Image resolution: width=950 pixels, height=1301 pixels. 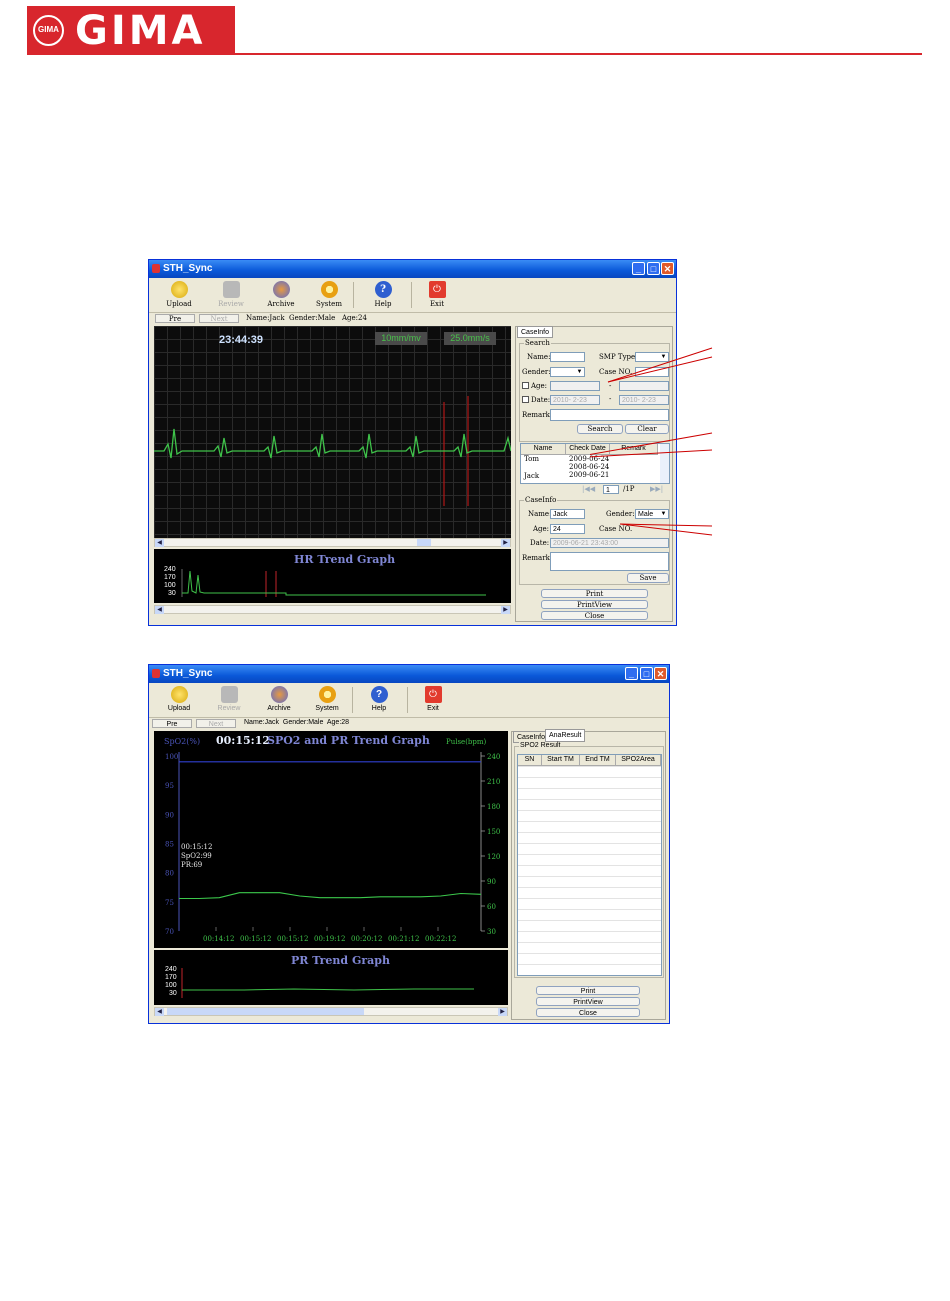 I want to click on help-icon: ?, so click(x=383, y=289).